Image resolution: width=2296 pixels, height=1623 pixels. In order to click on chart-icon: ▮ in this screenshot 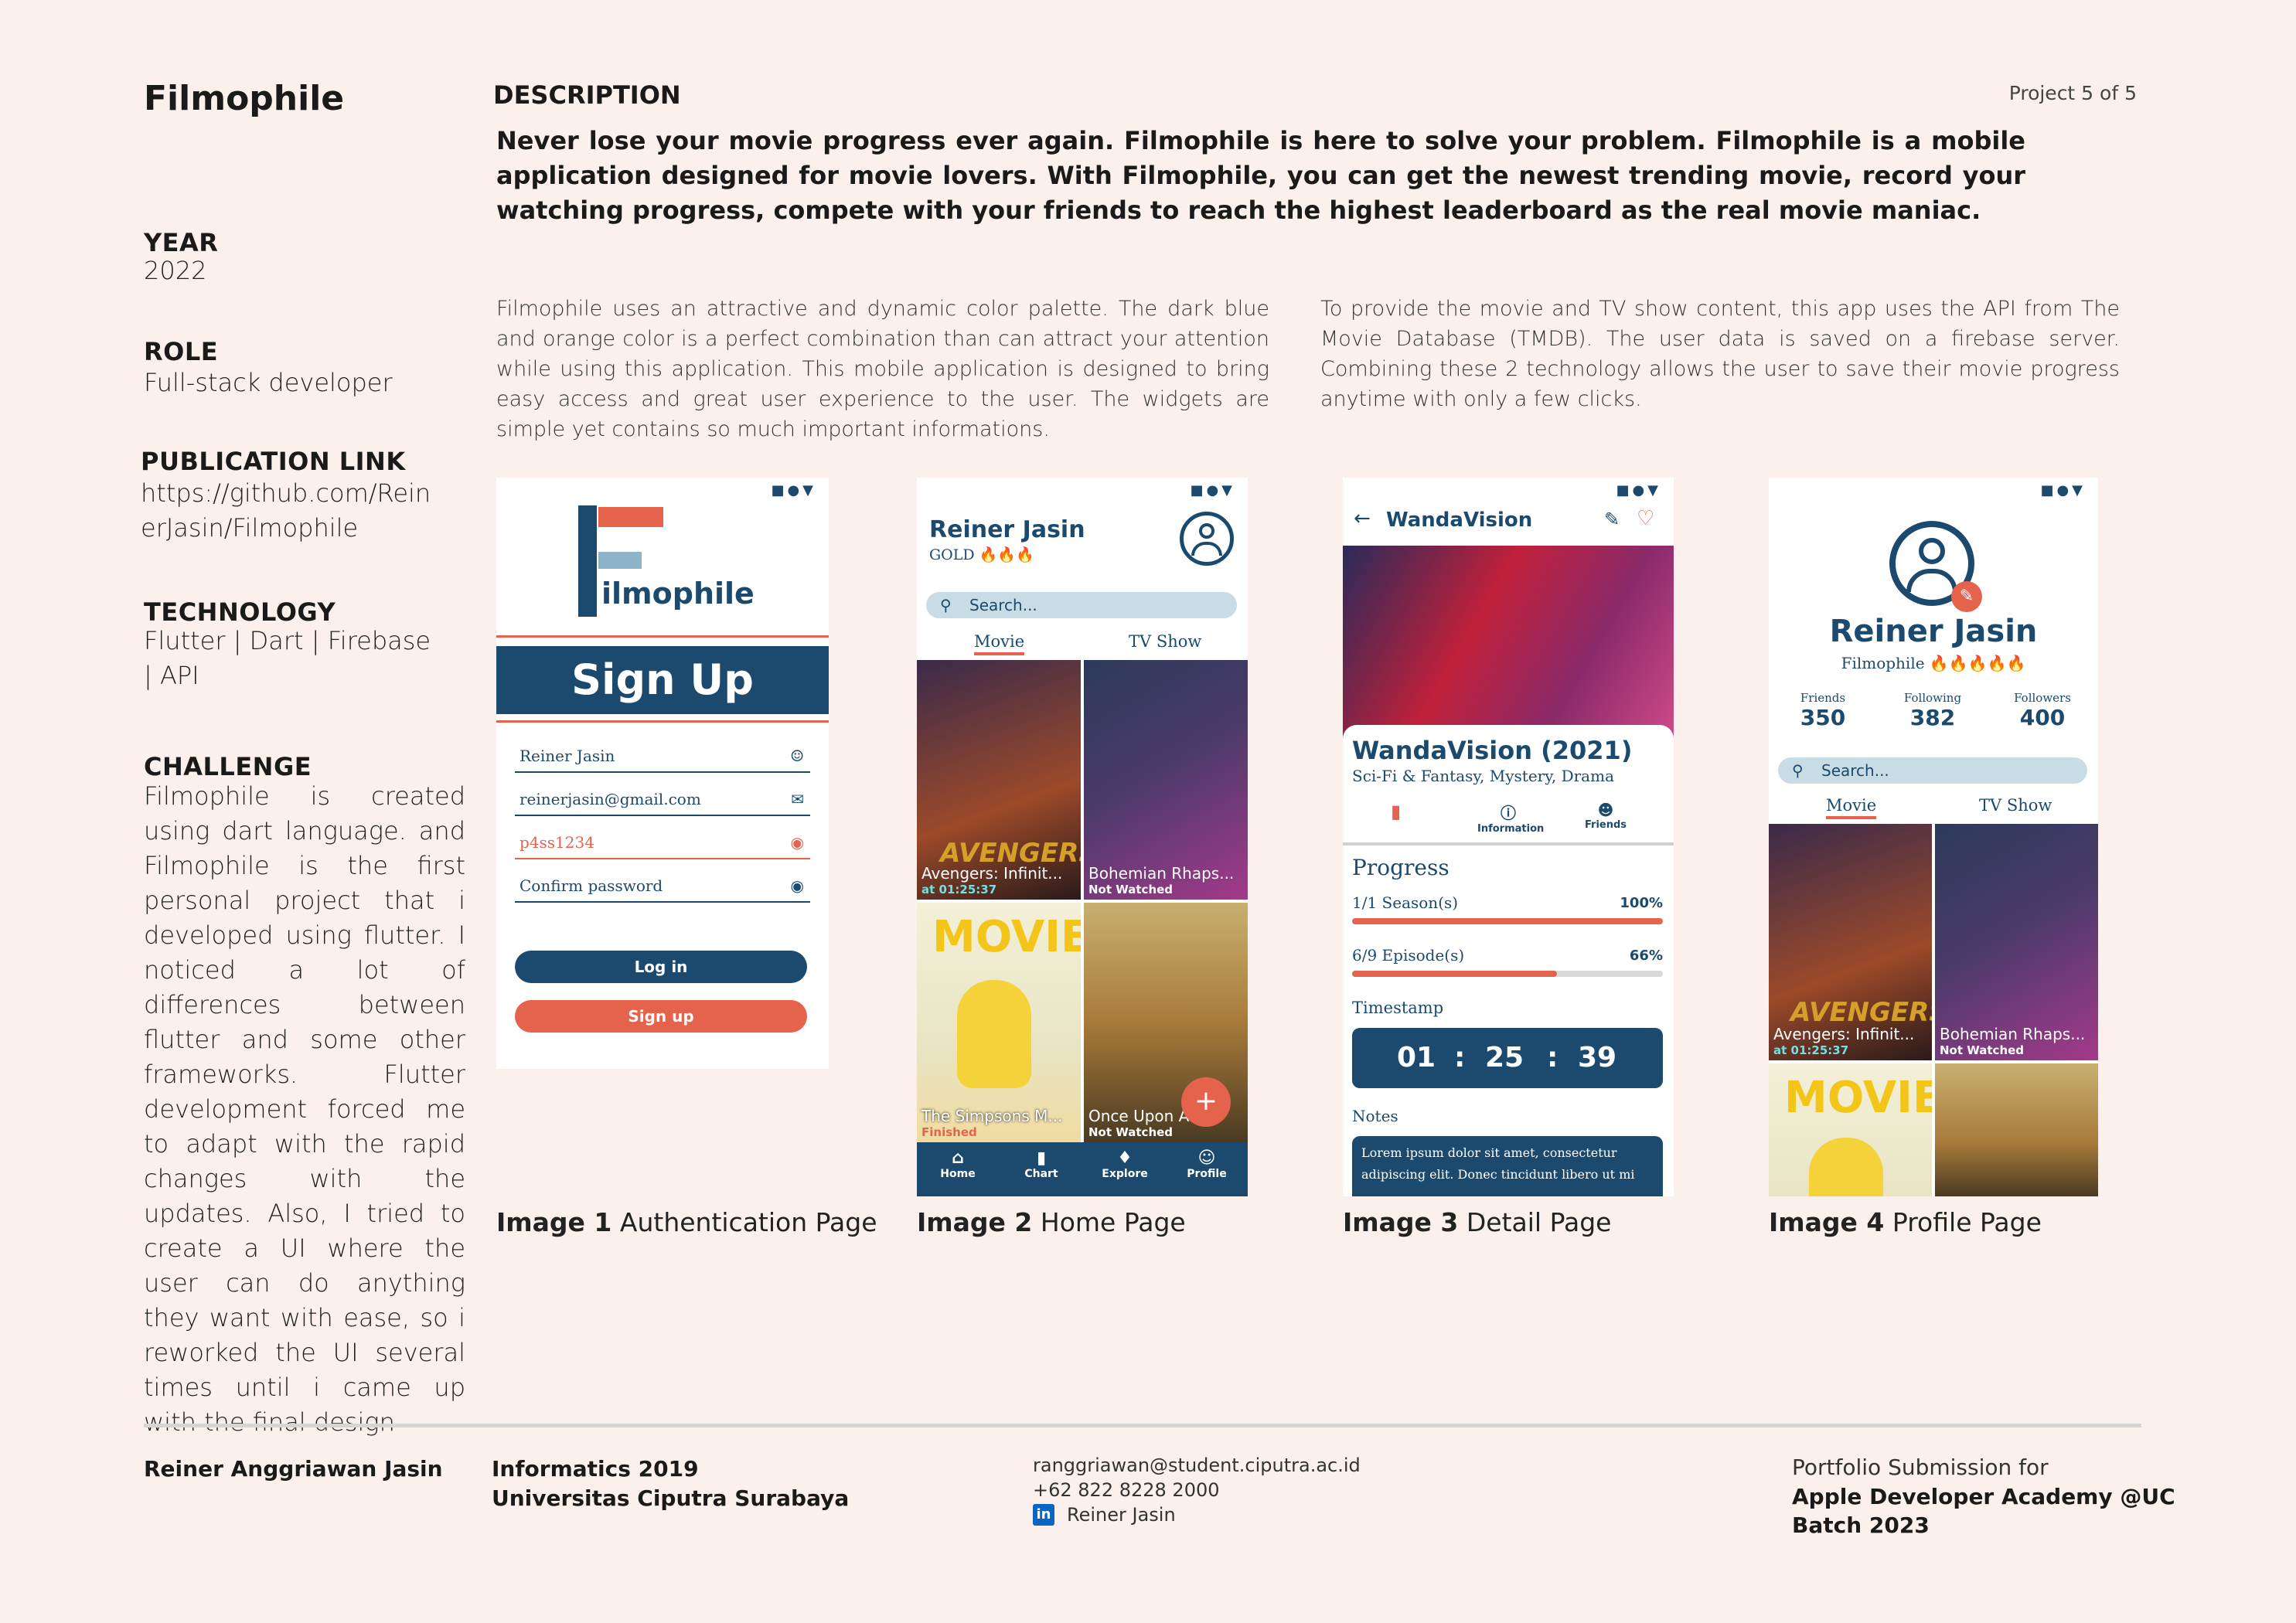, I will do `click(1396, 811)`.